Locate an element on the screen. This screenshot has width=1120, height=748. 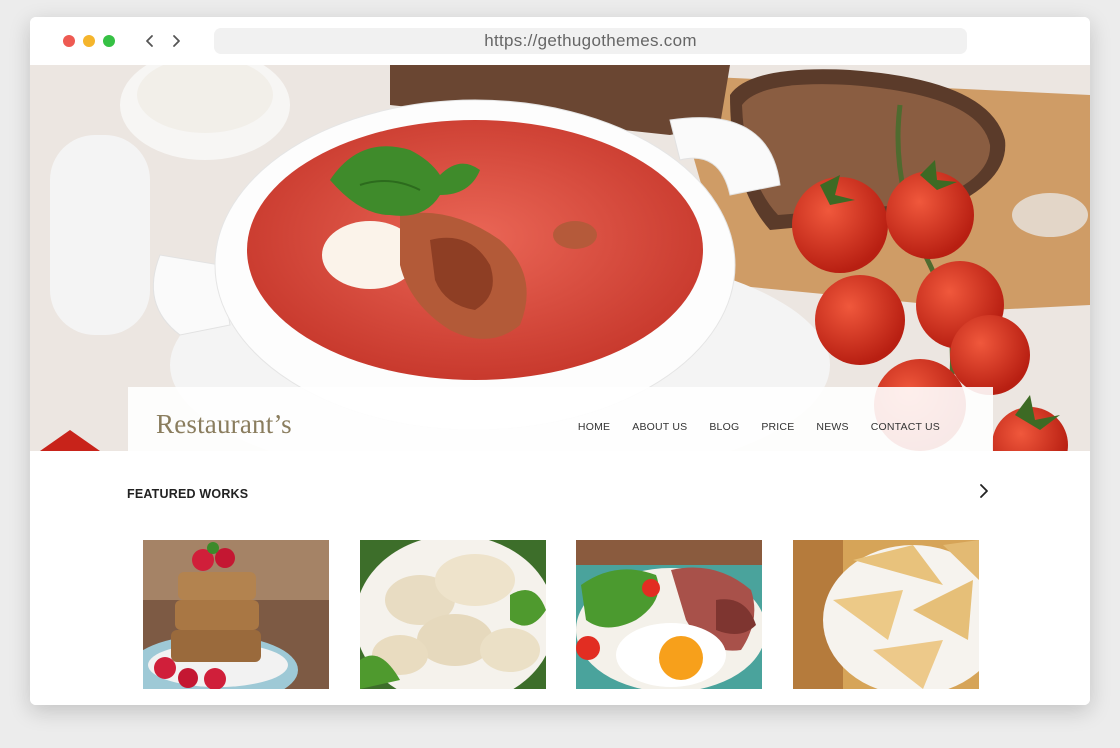
crepes-image is located at coordinates (886, 614).